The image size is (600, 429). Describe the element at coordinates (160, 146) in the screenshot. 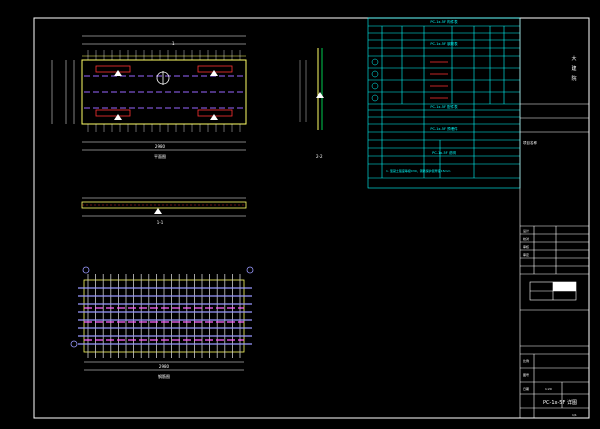

I see `plan-overall-dimension: 2980` at that location.